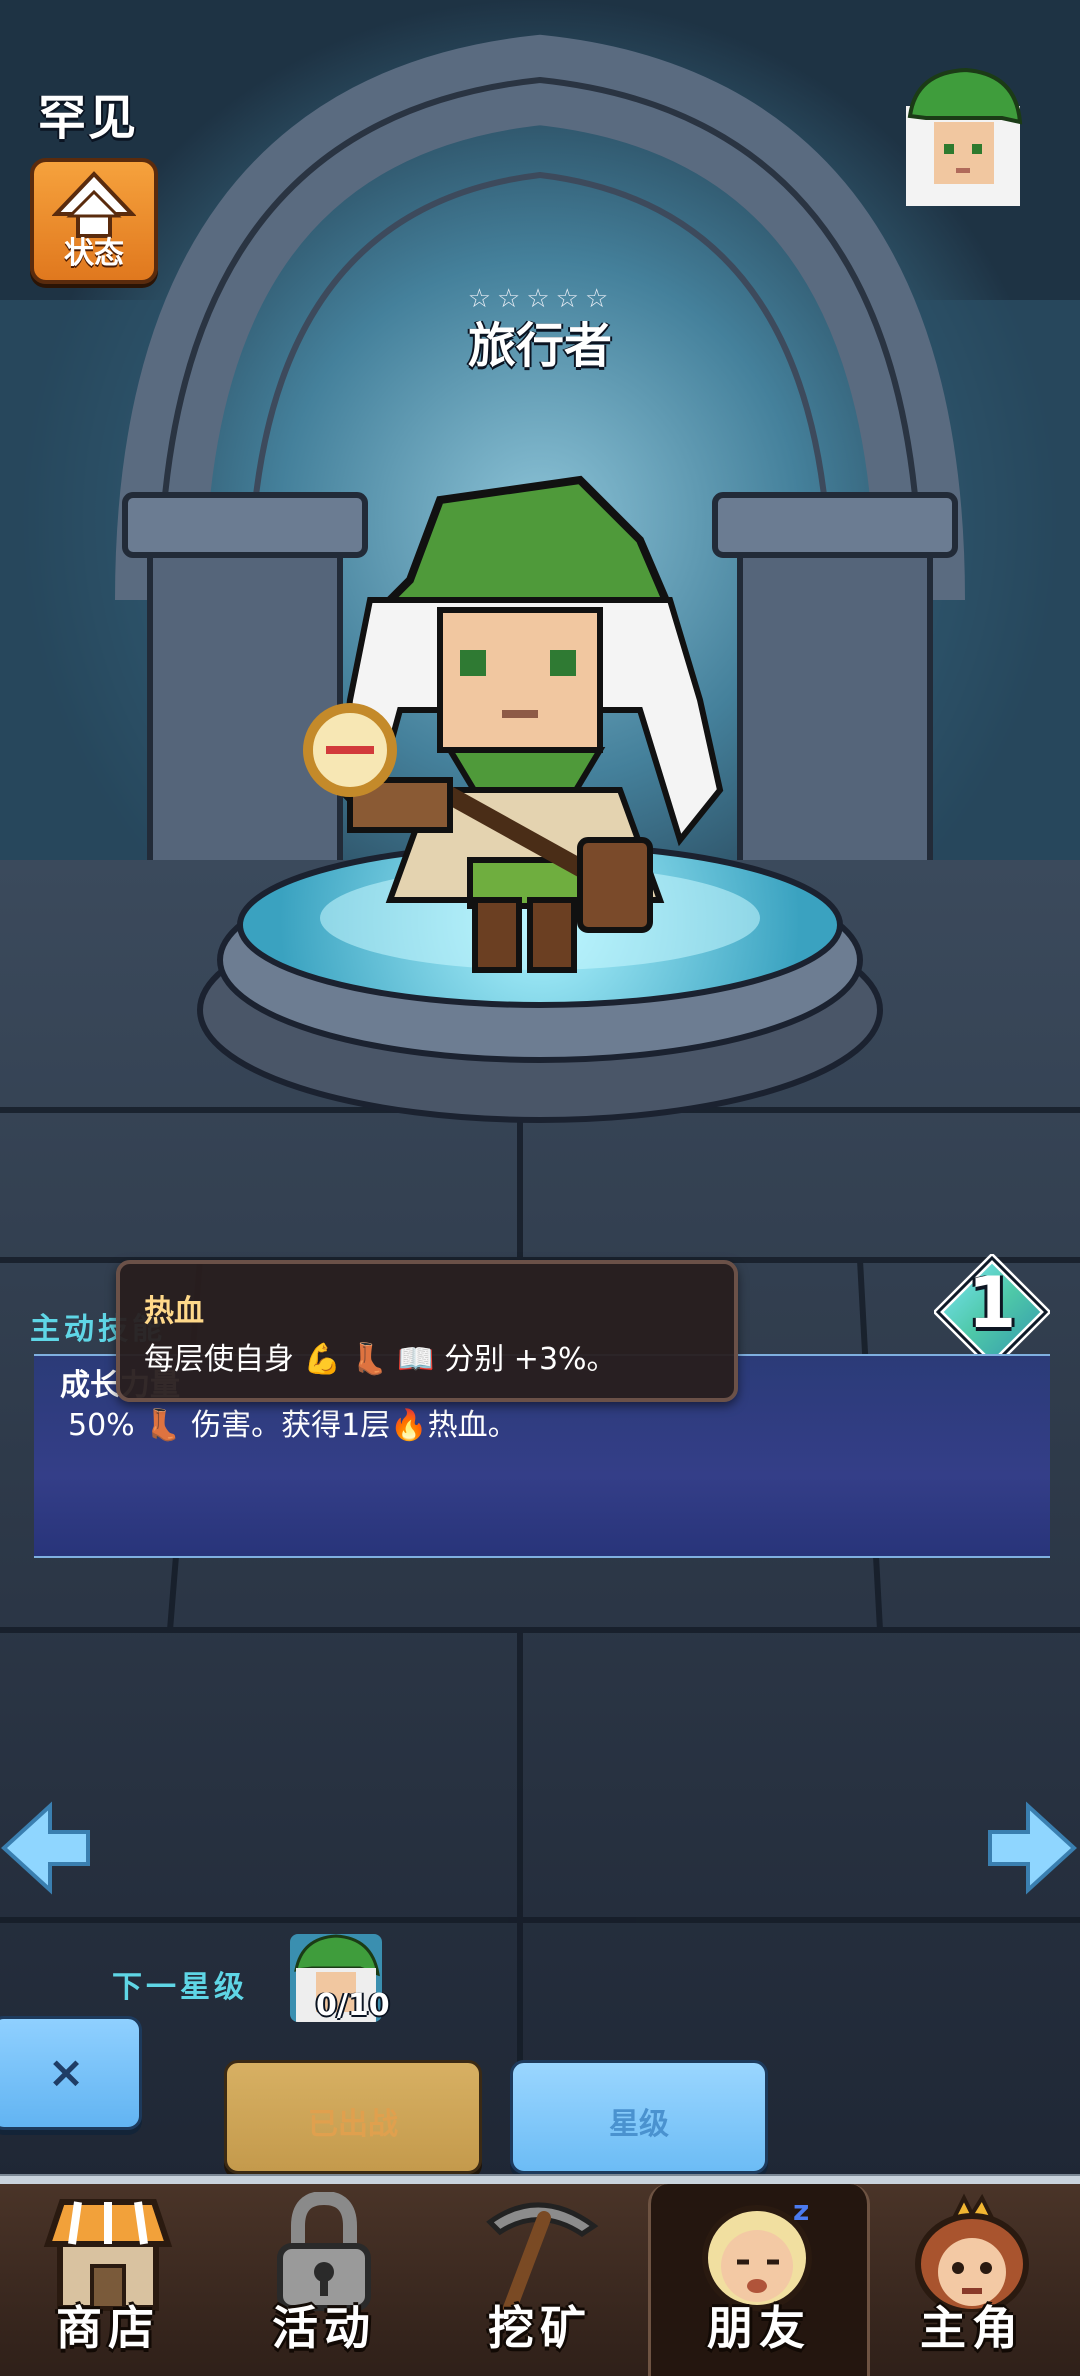  Describe the element at coordinates (324, 2328) in the screenshot. I see `nav-label-activity: 活动` at that location.